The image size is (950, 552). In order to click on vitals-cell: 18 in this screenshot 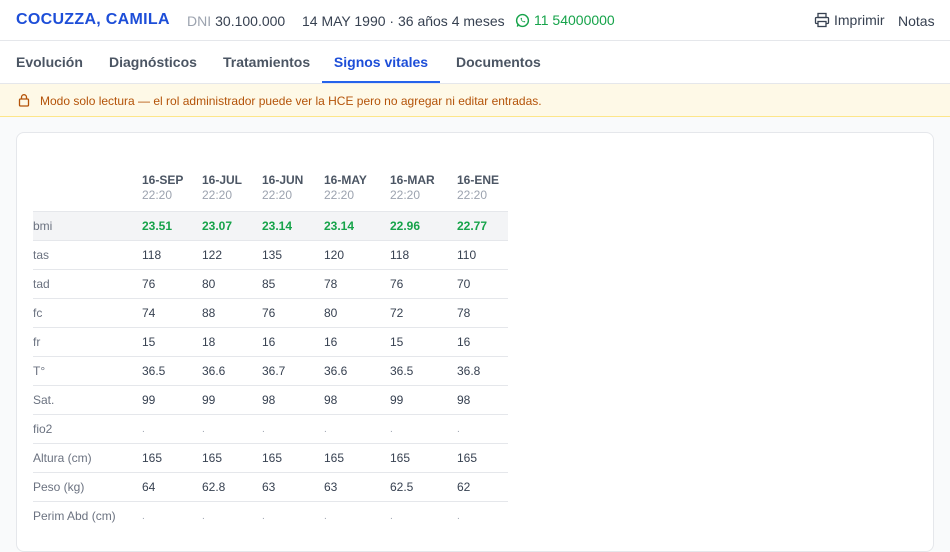, I will do `click(232, 342)`.